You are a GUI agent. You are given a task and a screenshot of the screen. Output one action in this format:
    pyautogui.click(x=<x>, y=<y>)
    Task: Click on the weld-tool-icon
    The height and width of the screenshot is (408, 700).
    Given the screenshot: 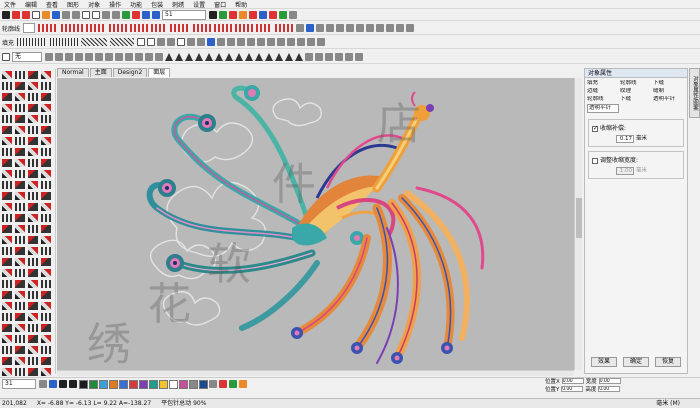 What is the action you would take?
    pyautogui.click(x=33, y=108)
    